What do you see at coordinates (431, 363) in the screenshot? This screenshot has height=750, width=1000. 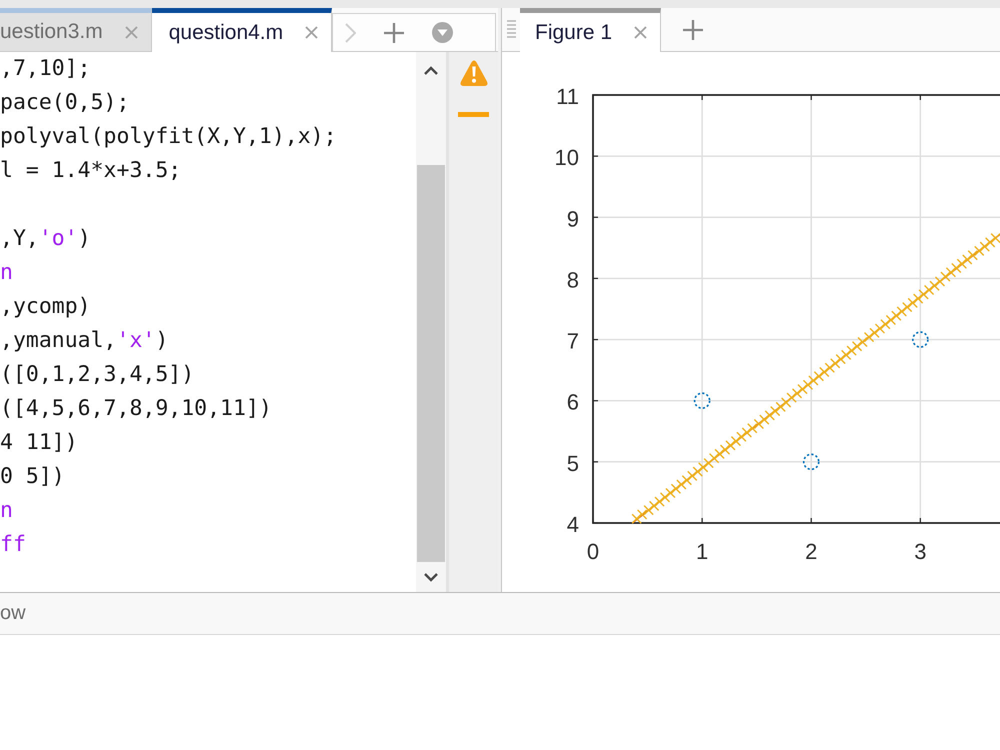 I see `scrollbar-thumb` at bounding box center [431, 363].